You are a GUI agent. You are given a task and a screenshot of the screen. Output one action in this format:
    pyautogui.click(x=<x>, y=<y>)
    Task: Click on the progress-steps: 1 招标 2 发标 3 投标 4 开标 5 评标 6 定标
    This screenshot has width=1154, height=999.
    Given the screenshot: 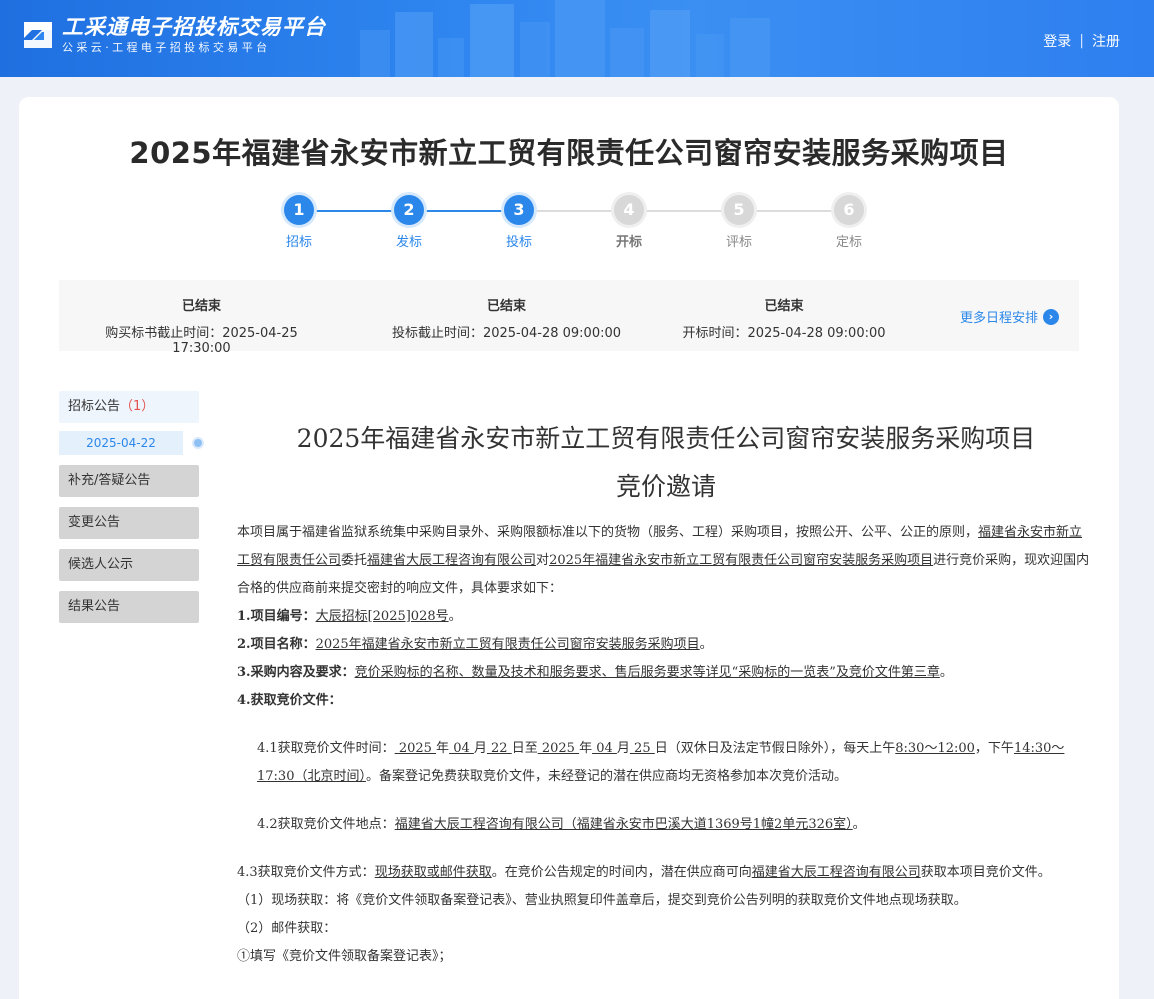 What is the action you would take?
    pyautogui.click(x=579, y=225)
    